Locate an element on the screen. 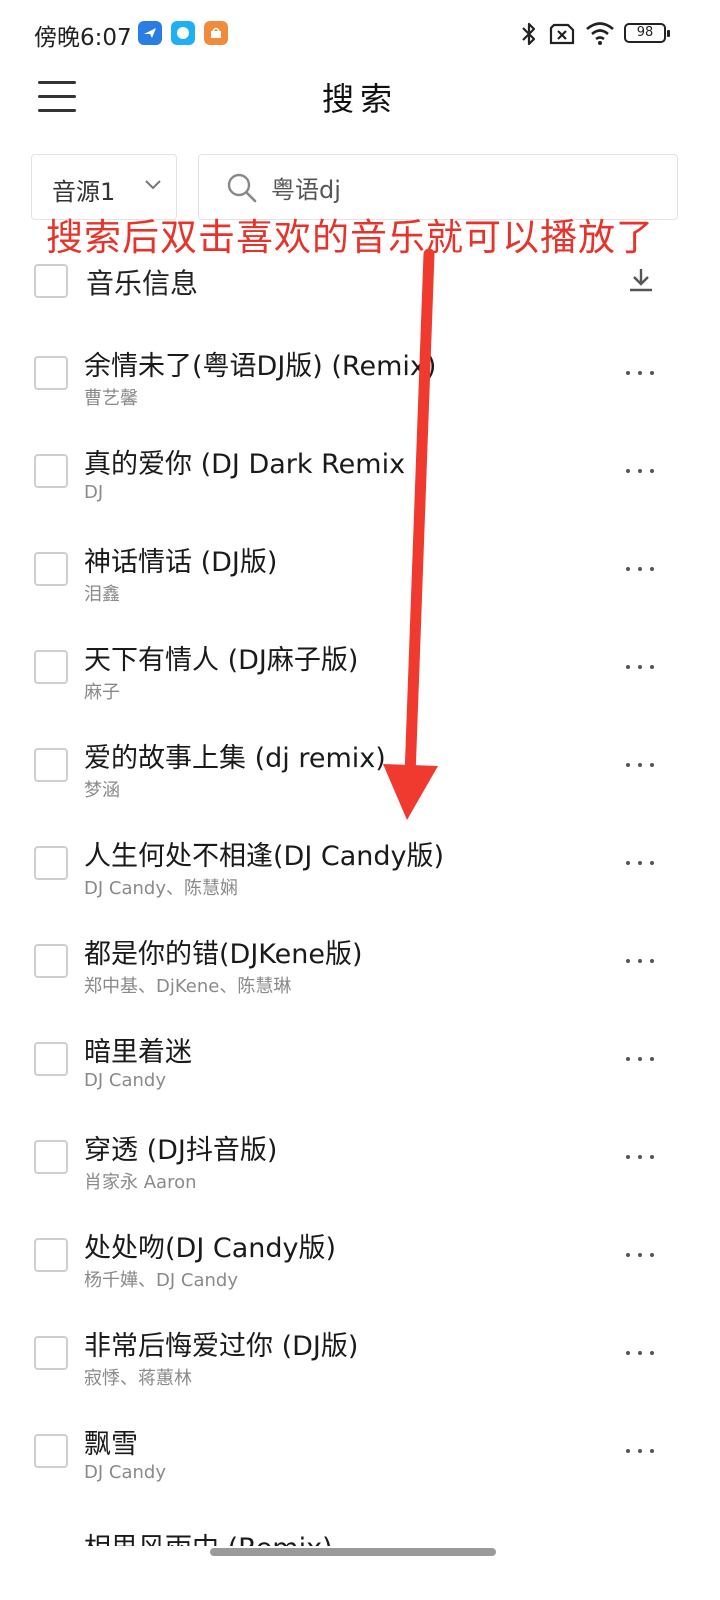 Image resolution: width=720 pixels, height=1600 pixels. home-indicator is located at coordinates (353, 1552).